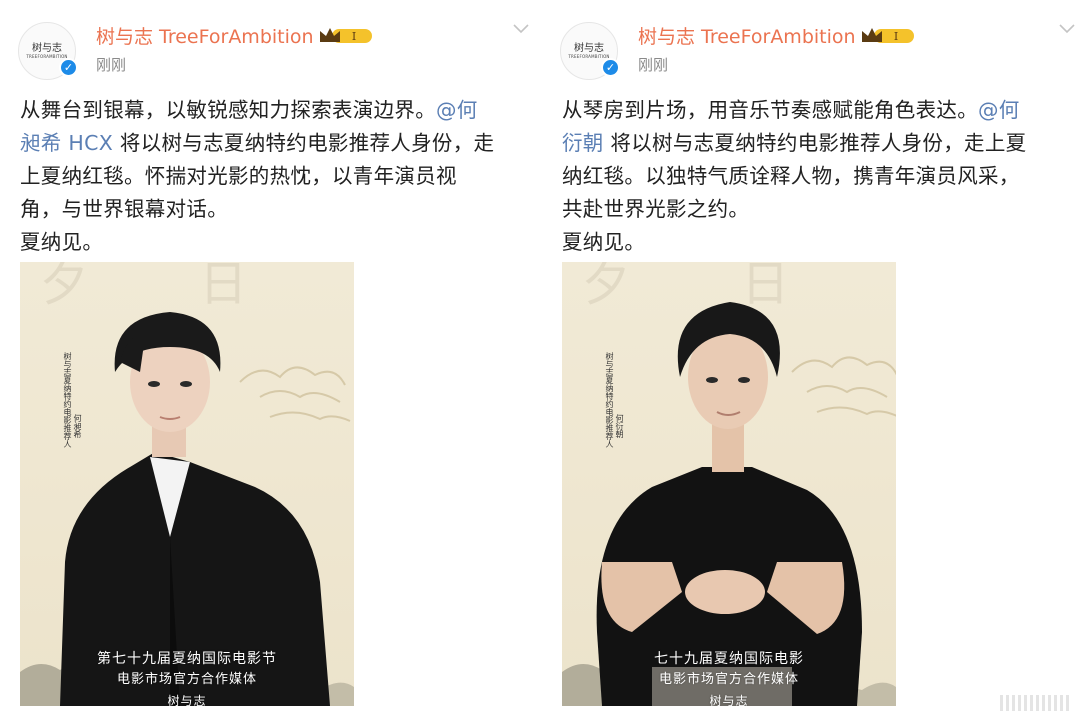 The image size is (1080, 721). Describe the element at coordinates (619, 426) in the screenshot. I see `poster-vertical-name: 何衍朝` at that location.